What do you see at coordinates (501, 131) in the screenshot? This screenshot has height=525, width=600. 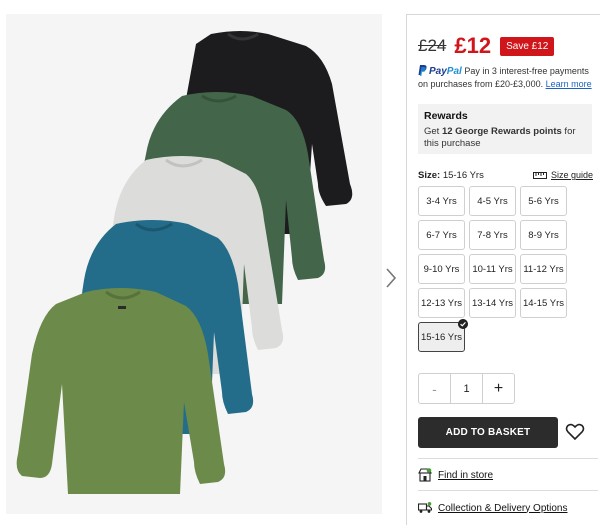 I see `rewards-points: 12 George Rewards points` at bounding box center [501, 131].